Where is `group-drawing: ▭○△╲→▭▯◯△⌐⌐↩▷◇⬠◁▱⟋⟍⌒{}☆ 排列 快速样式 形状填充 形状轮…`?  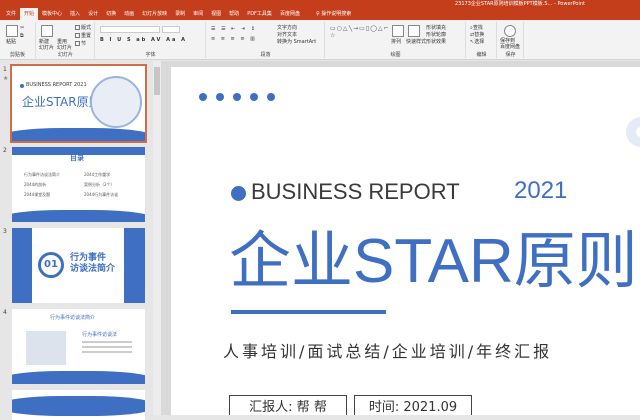 group-drawing: ▭○△╲→▭▯◯△⌐⌐↩▷◇⬠◁▱⟋⟍⌒{}☆ 排列 快速样式 形状填充 形状轮… is located at coordinates (396, 40).